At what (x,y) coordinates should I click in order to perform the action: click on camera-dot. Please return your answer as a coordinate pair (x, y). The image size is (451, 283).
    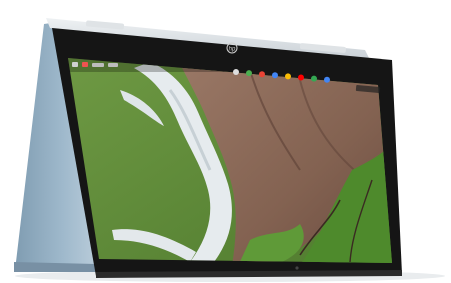
    Looking at the image, I should click on (297, 268).